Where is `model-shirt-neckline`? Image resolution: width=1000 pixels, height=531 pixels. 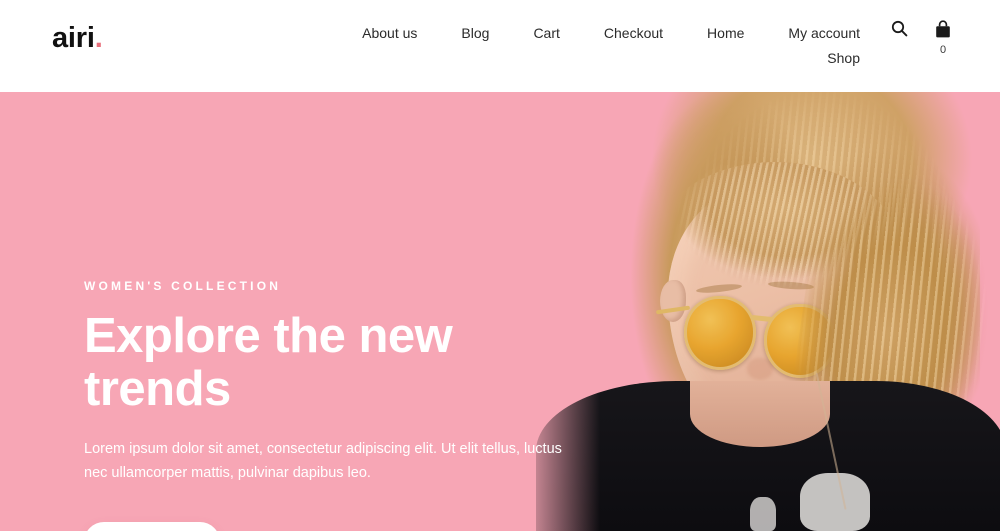
model-shirt-neckline is located at coordinates (760, 414).